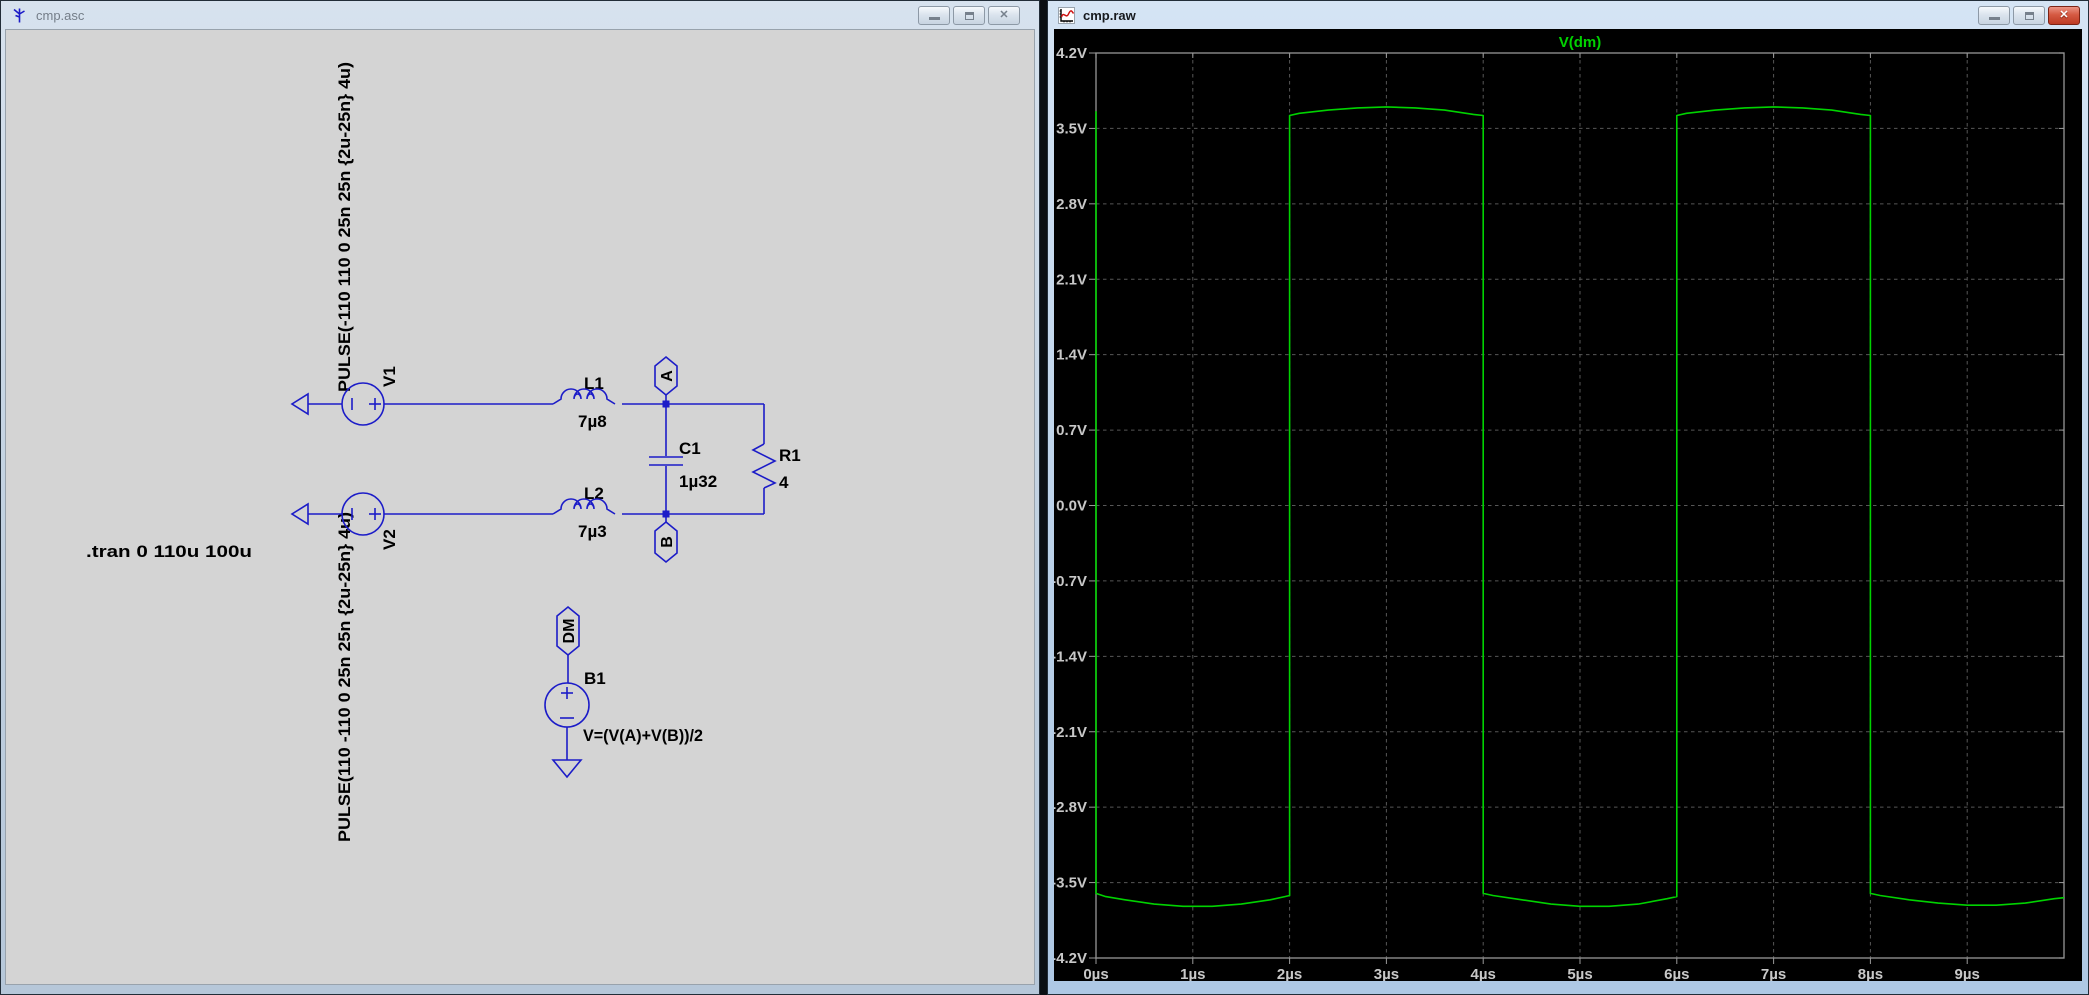  I want to click on flag-a-label: A, so click(667, 376).